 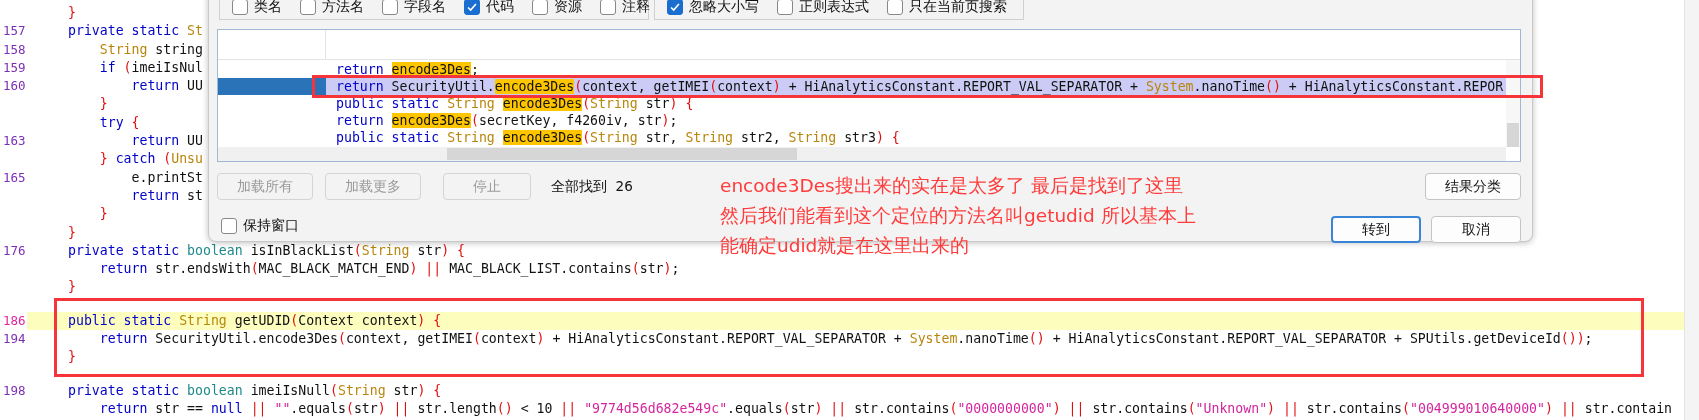 What do you see at coordinates (1473, 186) in the screenshot?
I see `categorize-button: 结果分类` at bounding box center [1473, 186].